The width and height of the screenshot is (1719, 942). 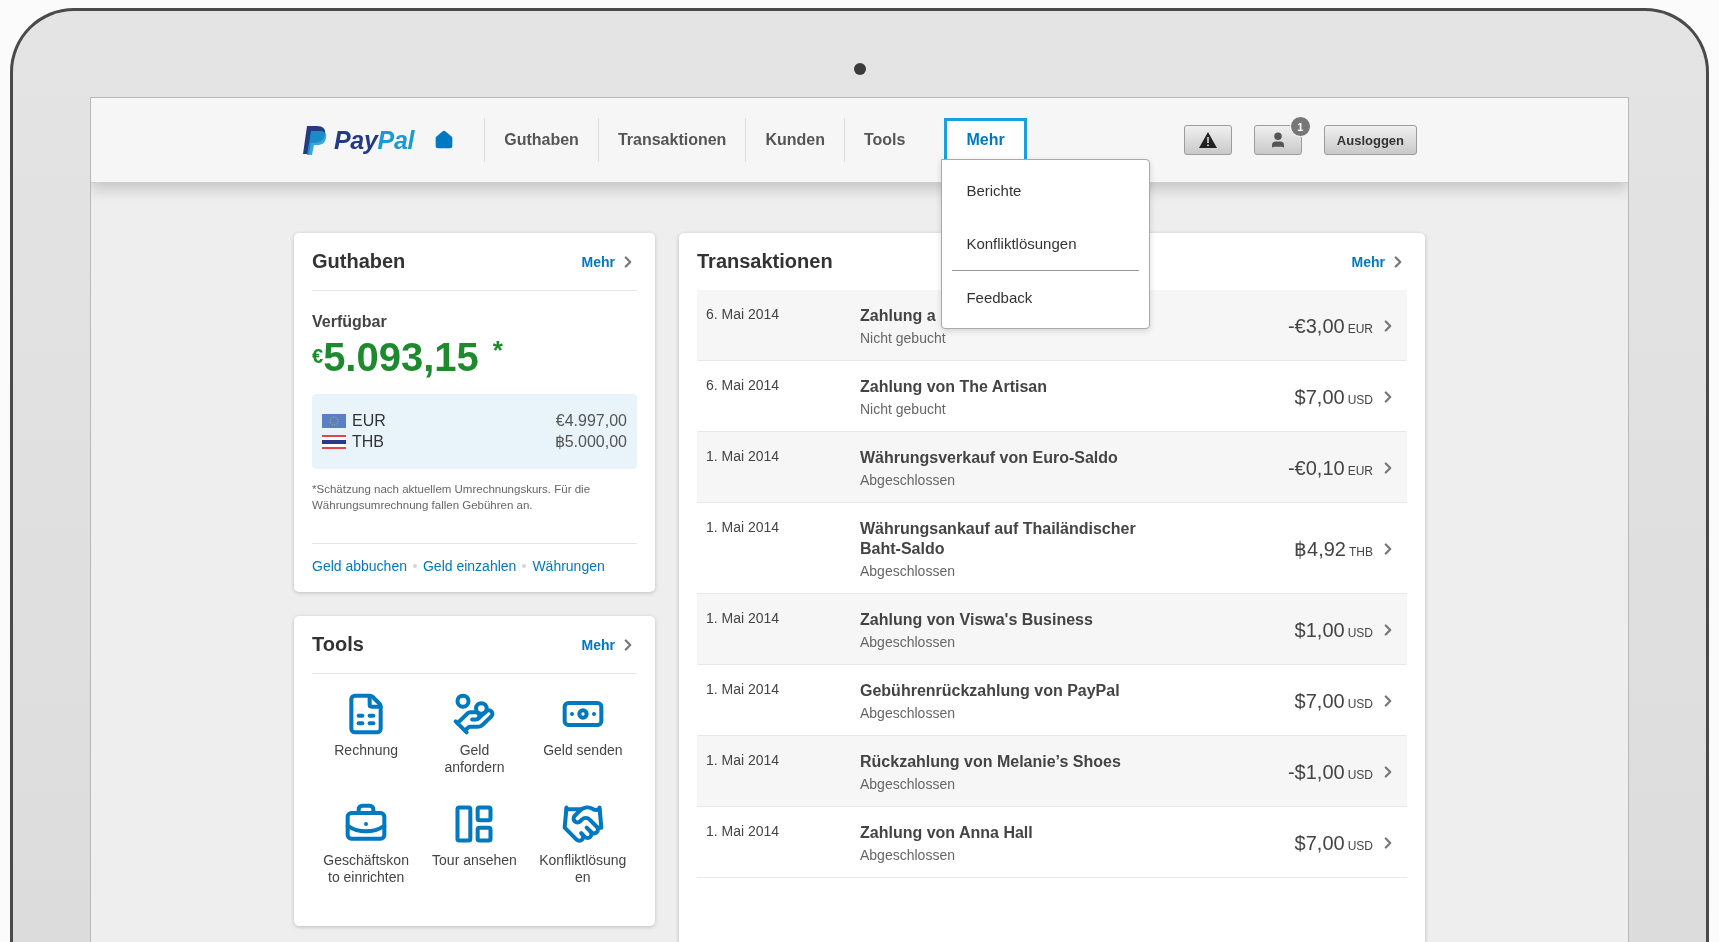 I want to click on card-title: Transaktionen, so click(x=765, y=261).